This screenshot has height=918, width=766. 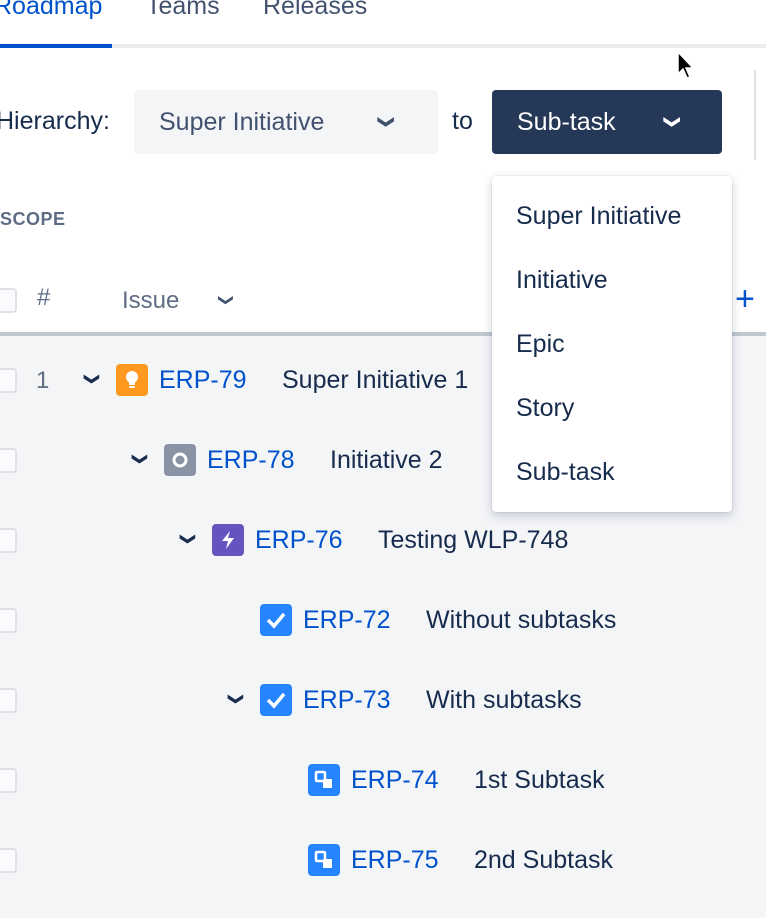 What do you see at coordinates (565, 472) in the screenshot?
I see `menu-item-sub-task: Sub-task` at bounding box center [565, 472].